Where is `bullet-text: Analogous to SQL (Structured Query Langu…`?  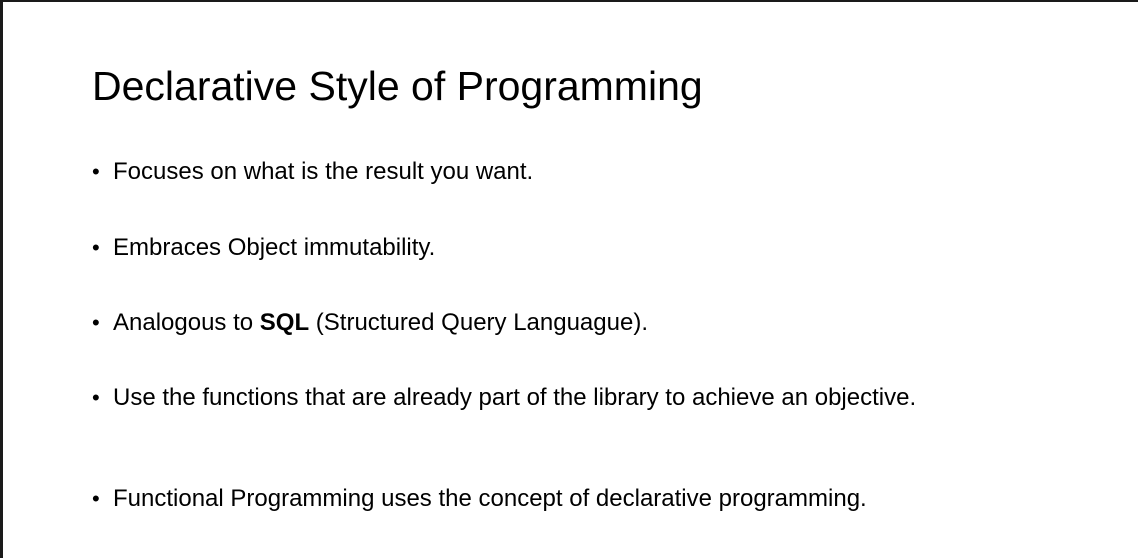
bullet-text: Analogous to SQL (Structured Query Langu… is located at coordinates (552, 322).